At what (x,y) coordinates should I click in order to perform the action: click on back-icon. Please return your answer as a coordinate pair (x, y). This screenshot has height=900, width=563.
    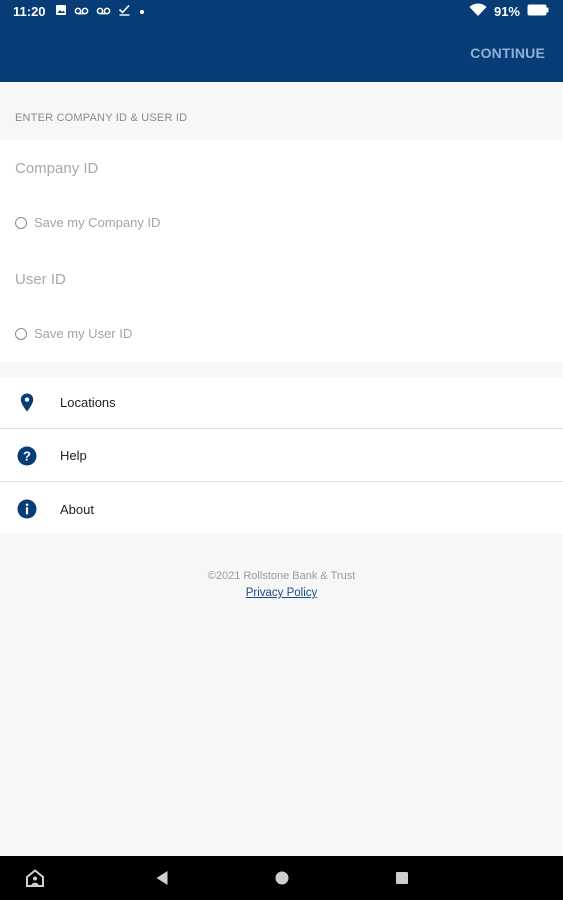
    Looking at the image, I should click on (162, 878).